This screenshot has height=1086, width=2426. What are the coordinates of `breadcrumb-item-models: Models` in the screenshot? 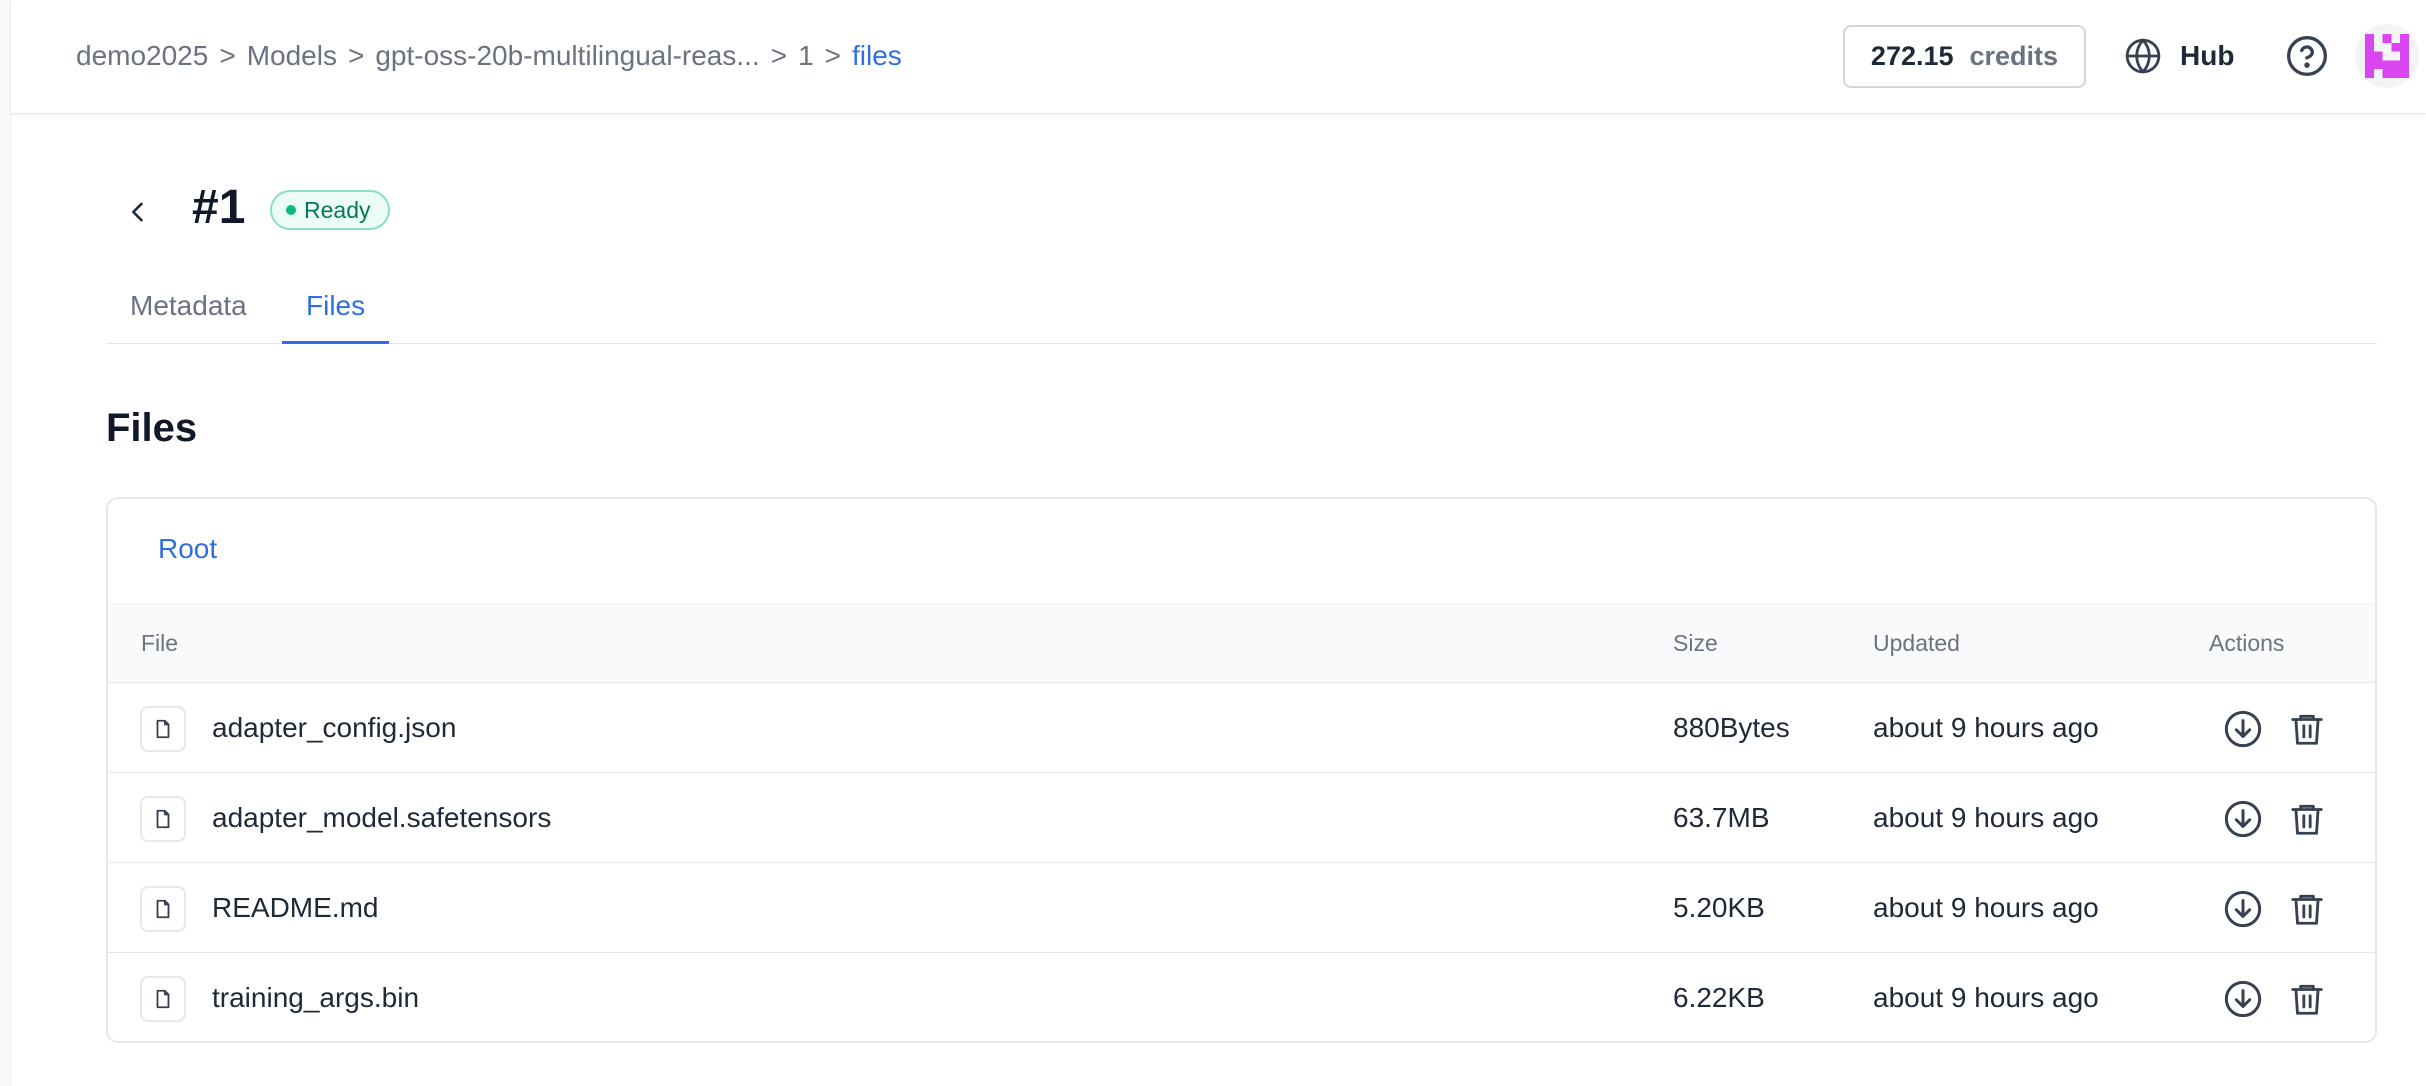 It's located at (292, 56).